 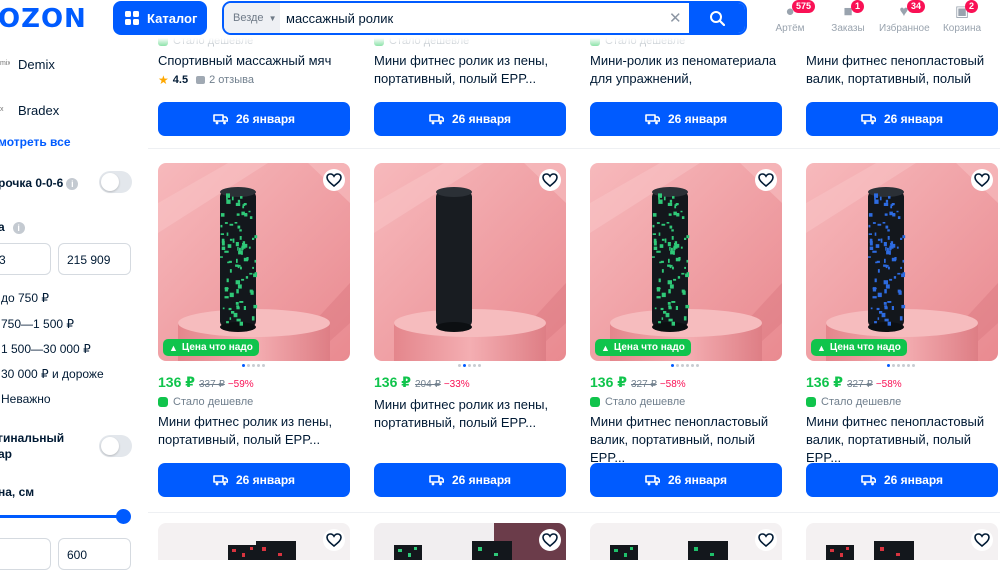 What do you see at coordinates (62, 516) in the screenshot?
I see `length-slider-track` at bounding box center [62, 516].